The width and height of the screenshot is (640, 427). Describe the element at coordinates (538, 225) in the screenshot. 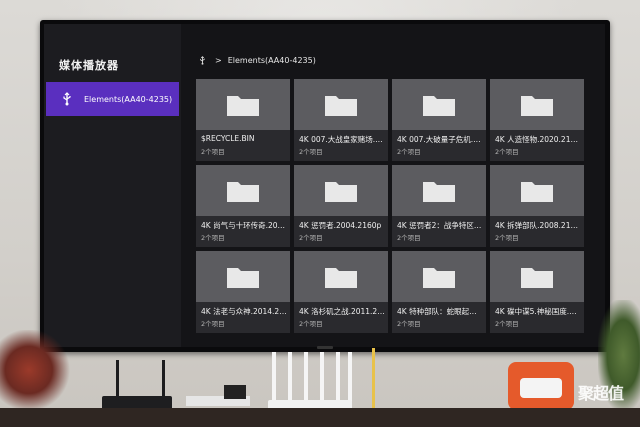

I see `folder-name: 4K 拆弹部队.2008.2160p` at that location.